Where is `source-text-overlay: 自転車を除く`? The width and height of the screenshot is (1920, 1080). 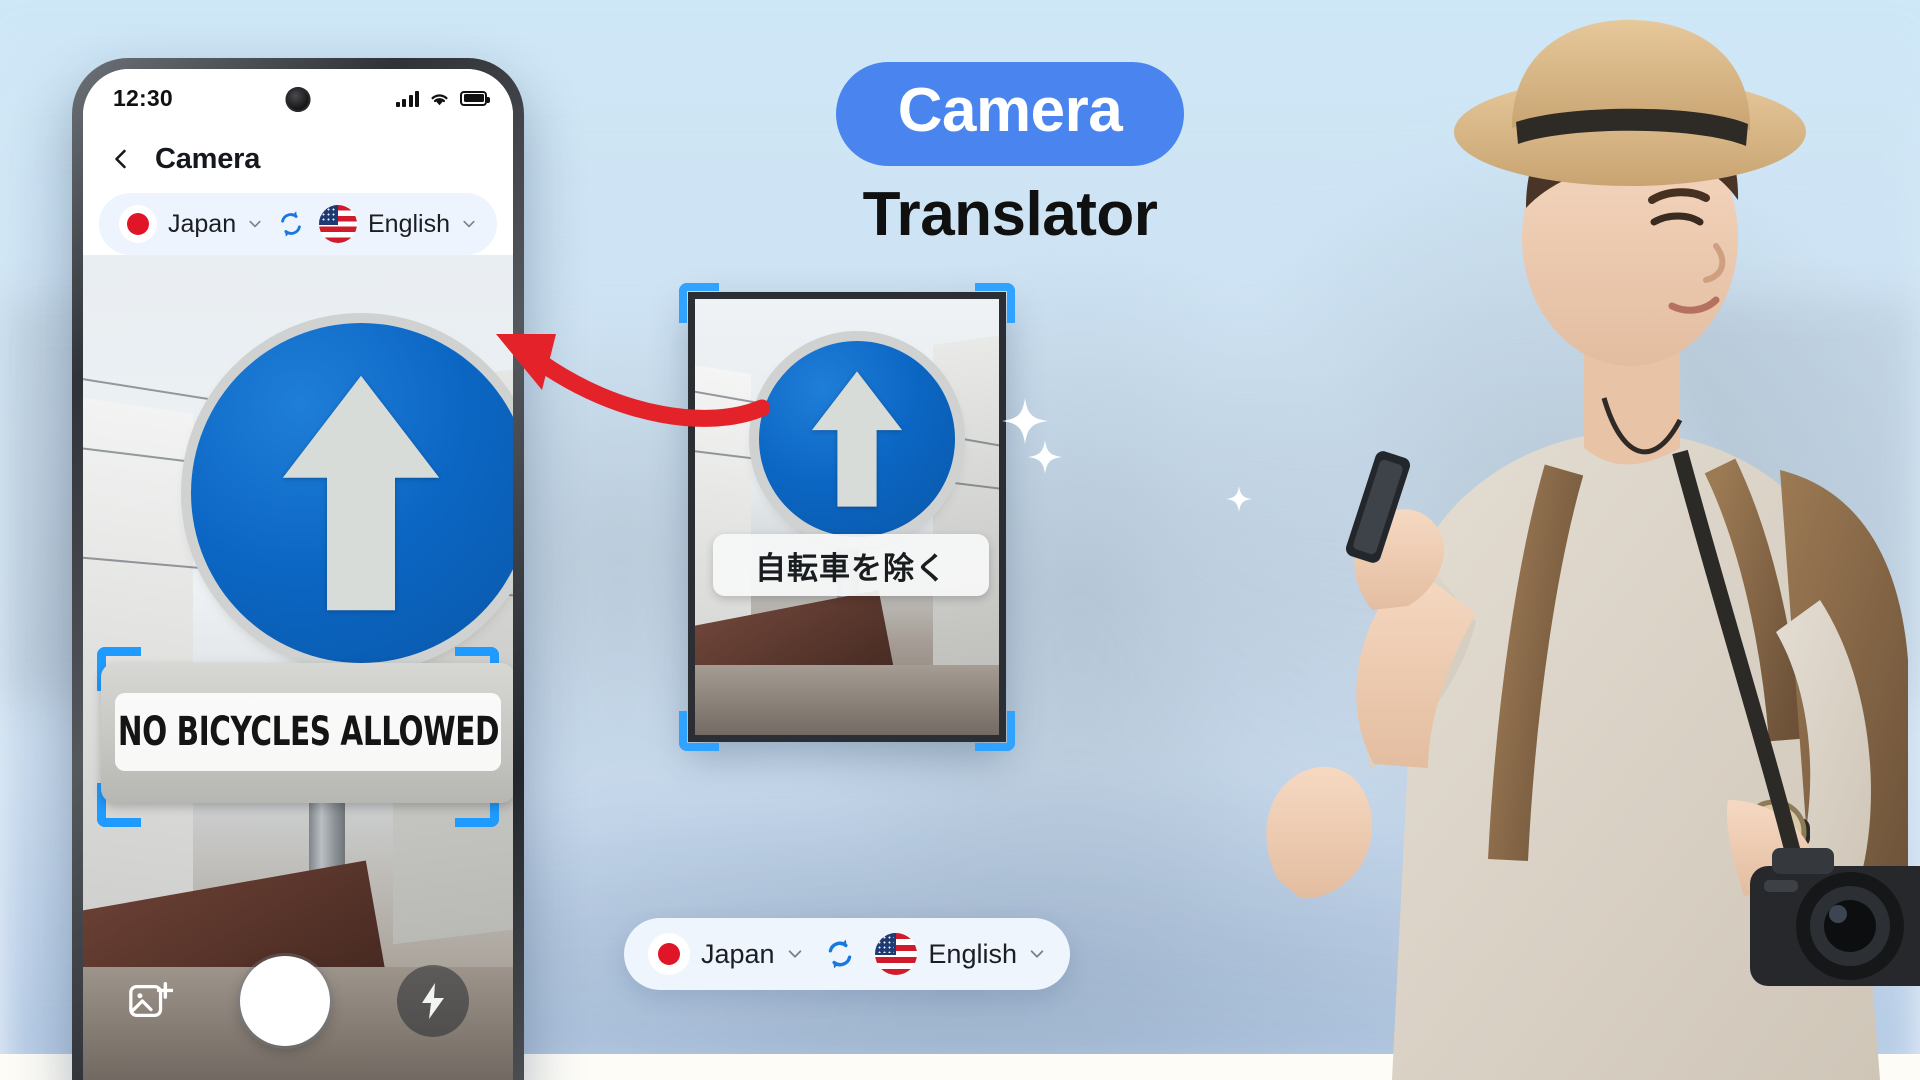 source-text-overlay: 自転車を除く is located at coordinates (851, 565).